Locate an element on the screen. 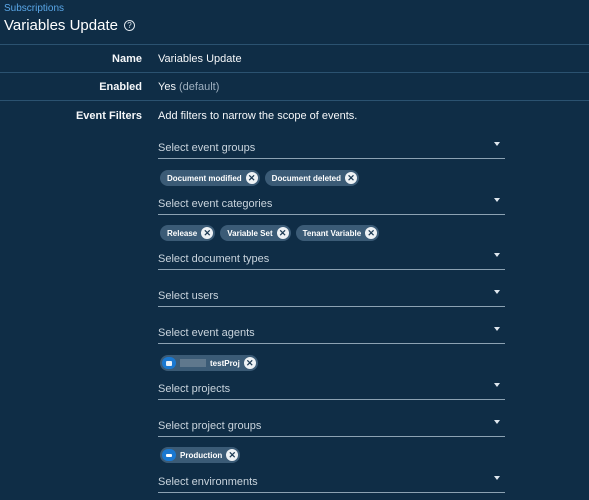 The image size is (589, 500). chip-label: Variable Set is located at coordinates (250, 233).